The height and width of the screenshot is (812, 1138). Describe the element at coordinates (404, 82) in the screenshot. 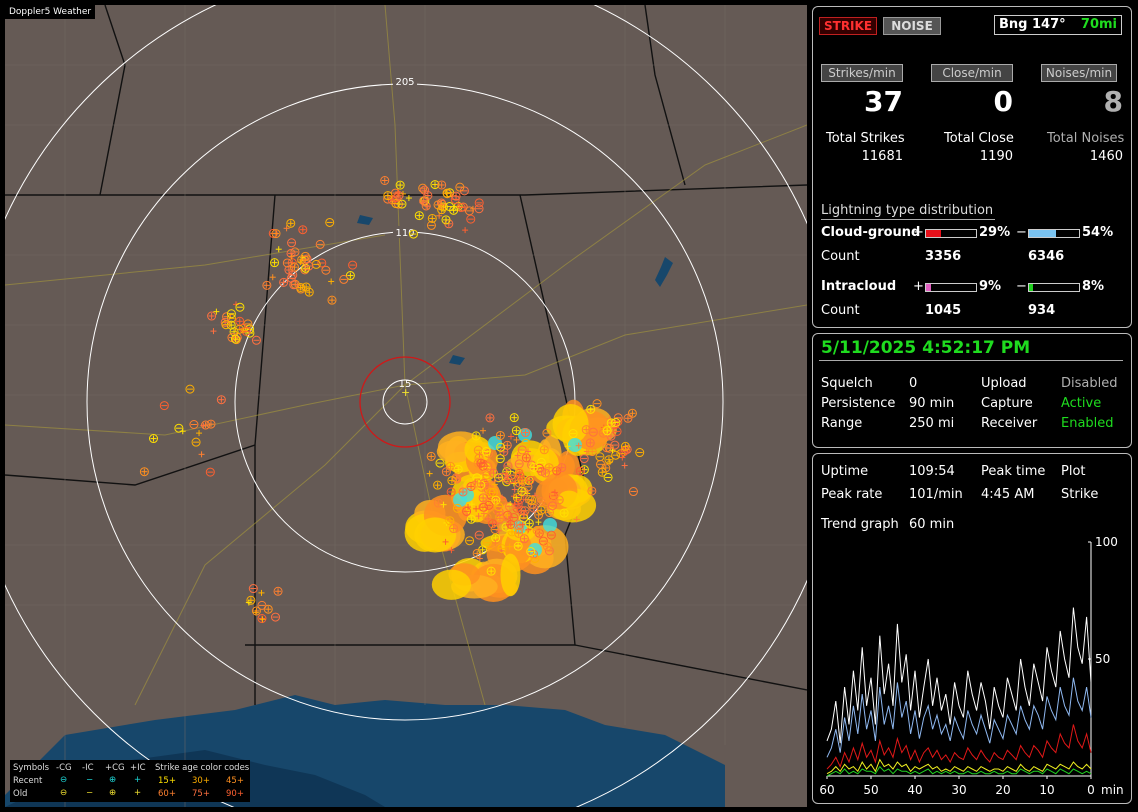

I see `range-label-205: 205` at that location.